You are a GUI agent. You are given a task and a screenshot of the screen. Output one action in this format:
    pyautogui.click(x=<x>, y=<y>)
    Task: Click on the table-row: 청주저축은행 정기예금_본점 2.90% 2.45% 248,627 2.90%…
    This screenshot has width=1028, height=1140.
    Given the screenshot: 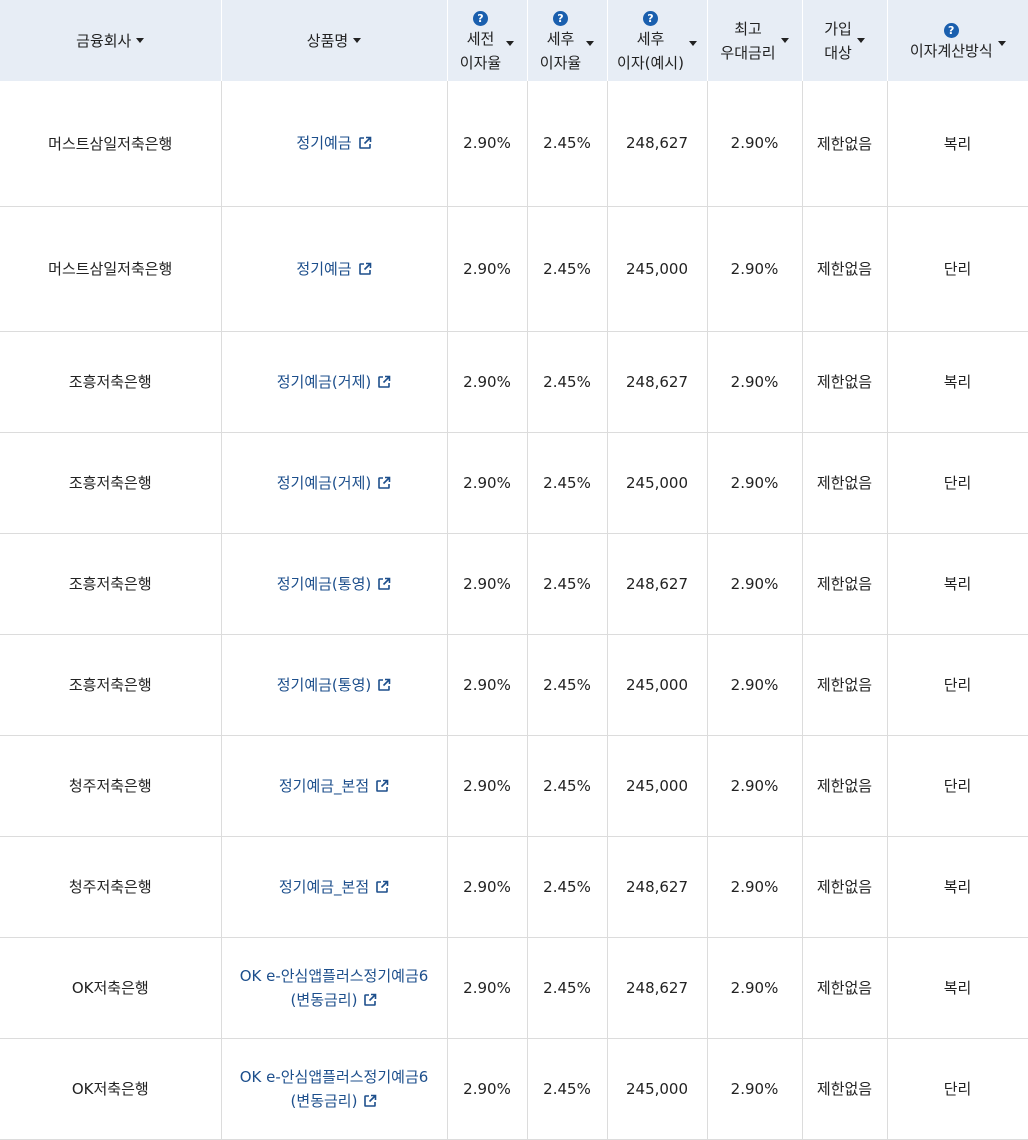 What is the action you would take?
    pyautogui.click(x=514, y=887)
    